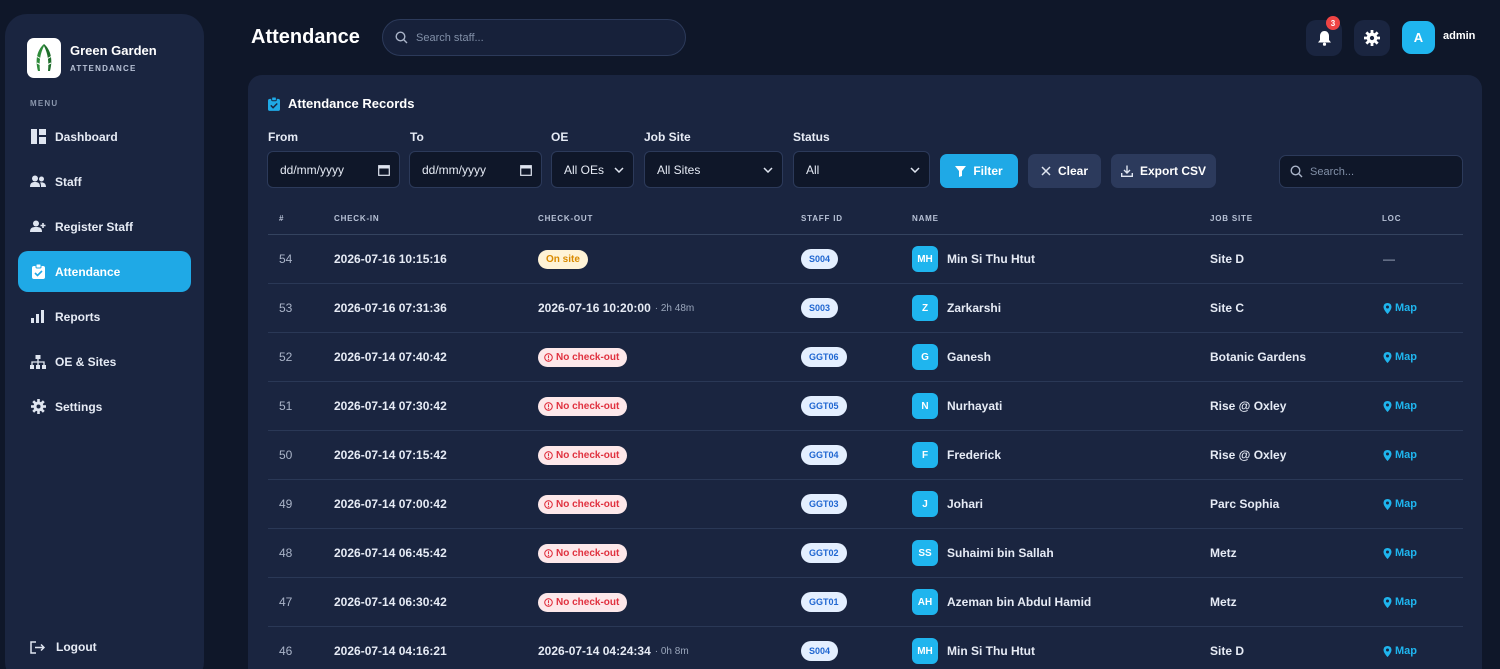 This screenshot has width=1500, height=669. I want to click on staff-id-badge: GGT06, so click(824, 357).